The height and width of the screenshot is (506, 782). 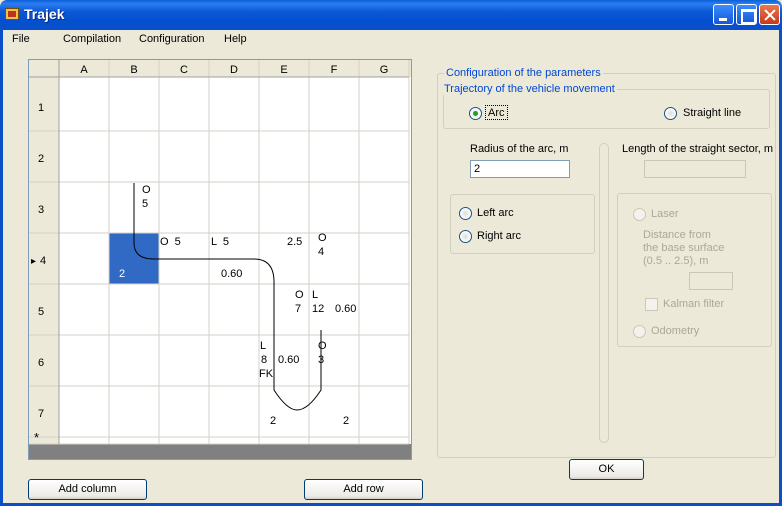 I want to click on distance-label-line2: the base surface, so click(x=684, y=248).